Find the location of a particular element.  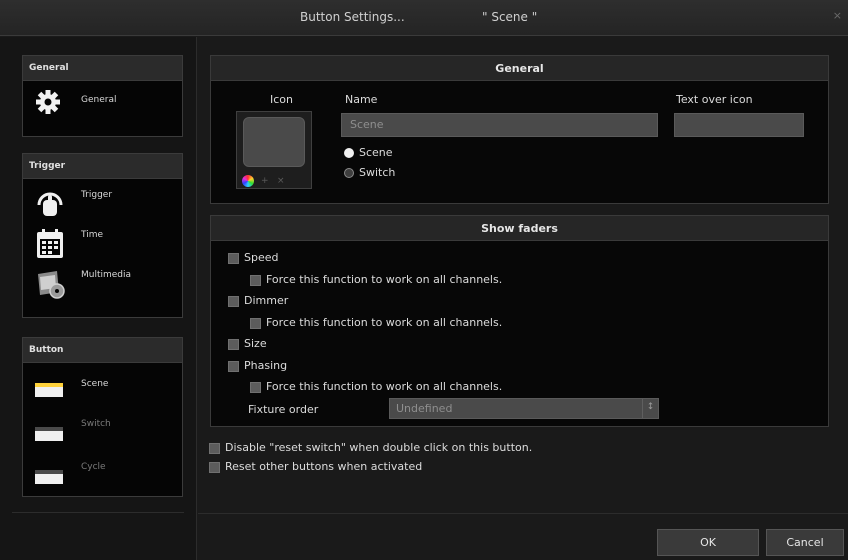

sidebar-group-header: General is located at coordinates (102, 68).